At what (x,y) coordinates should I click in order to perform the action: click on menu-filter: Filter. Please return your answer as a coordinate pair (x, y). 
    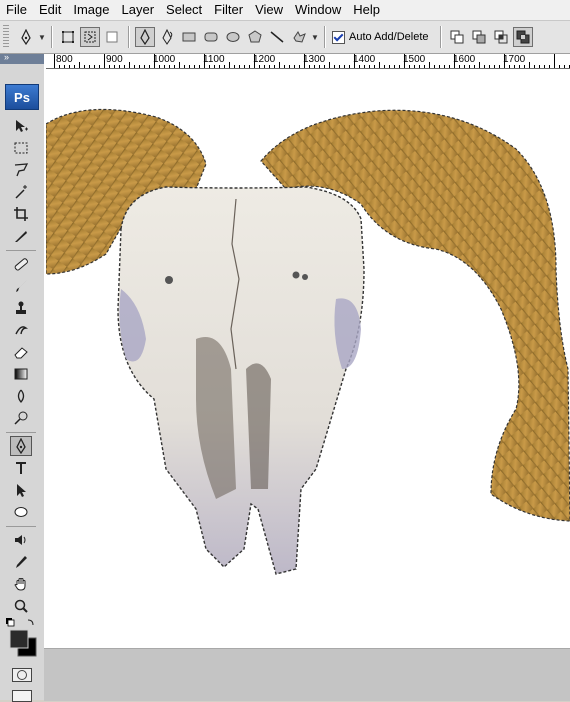
    Looking at the image, I should click on (228, 10).